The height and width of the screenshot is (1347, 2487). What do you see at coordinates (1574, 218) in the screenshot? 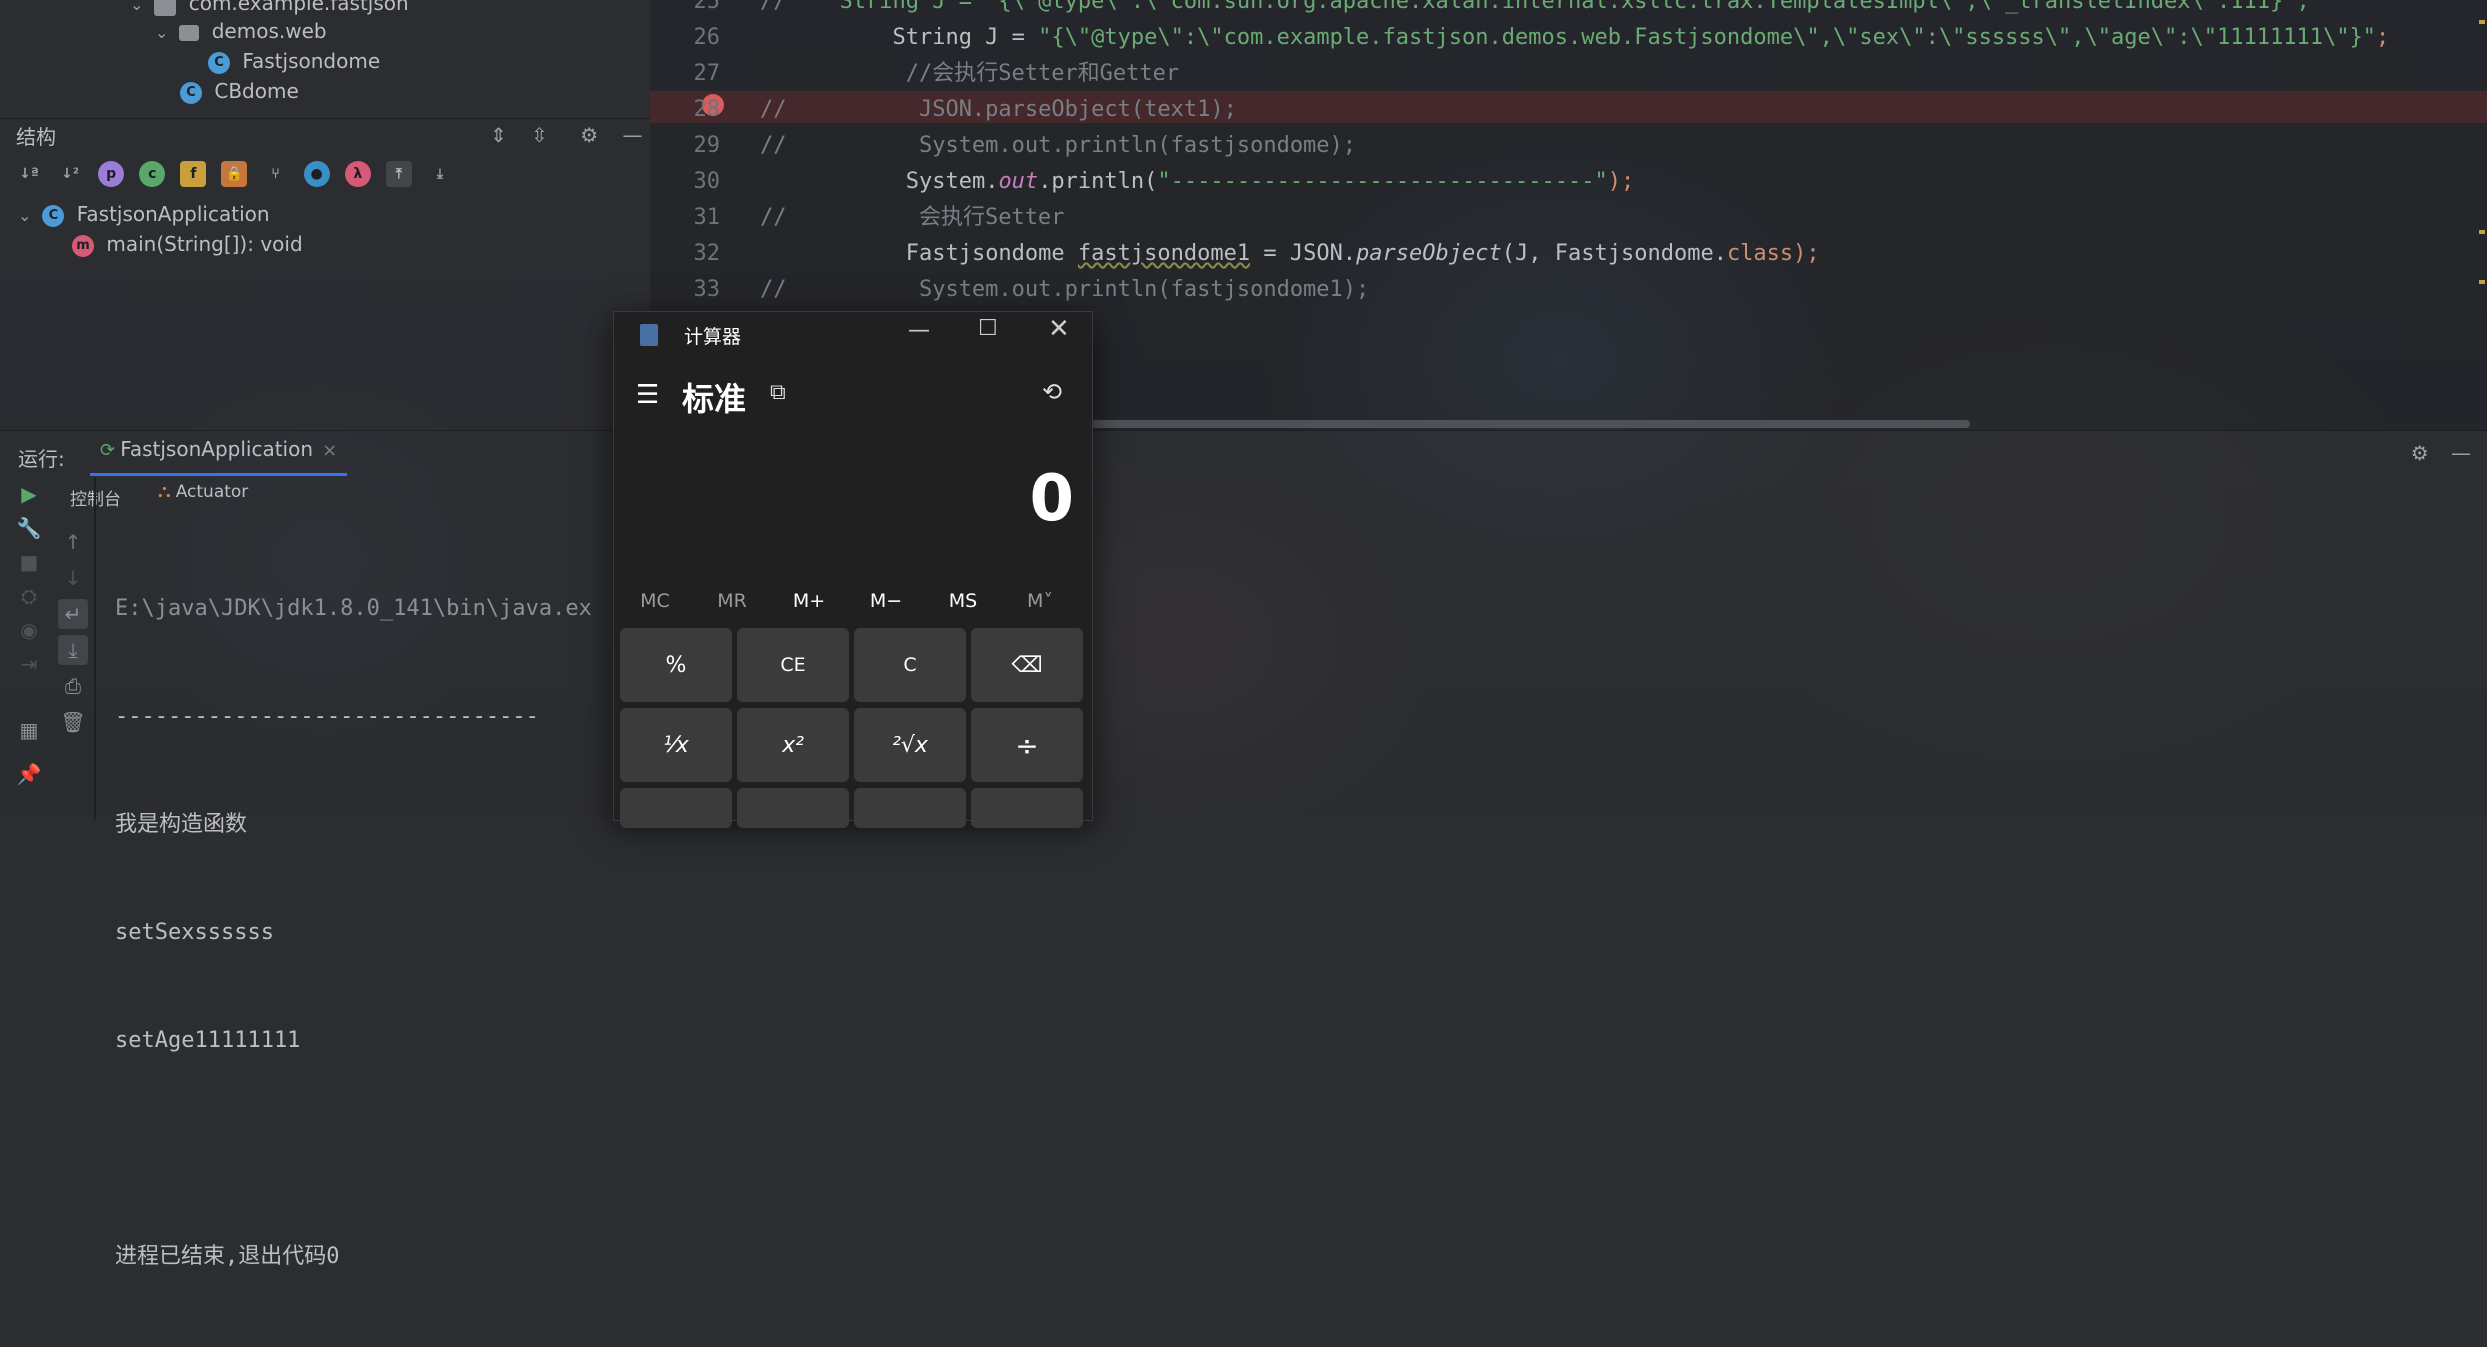
I see `code-line: // 会执行Setter` at bounding box center [1574, 218].